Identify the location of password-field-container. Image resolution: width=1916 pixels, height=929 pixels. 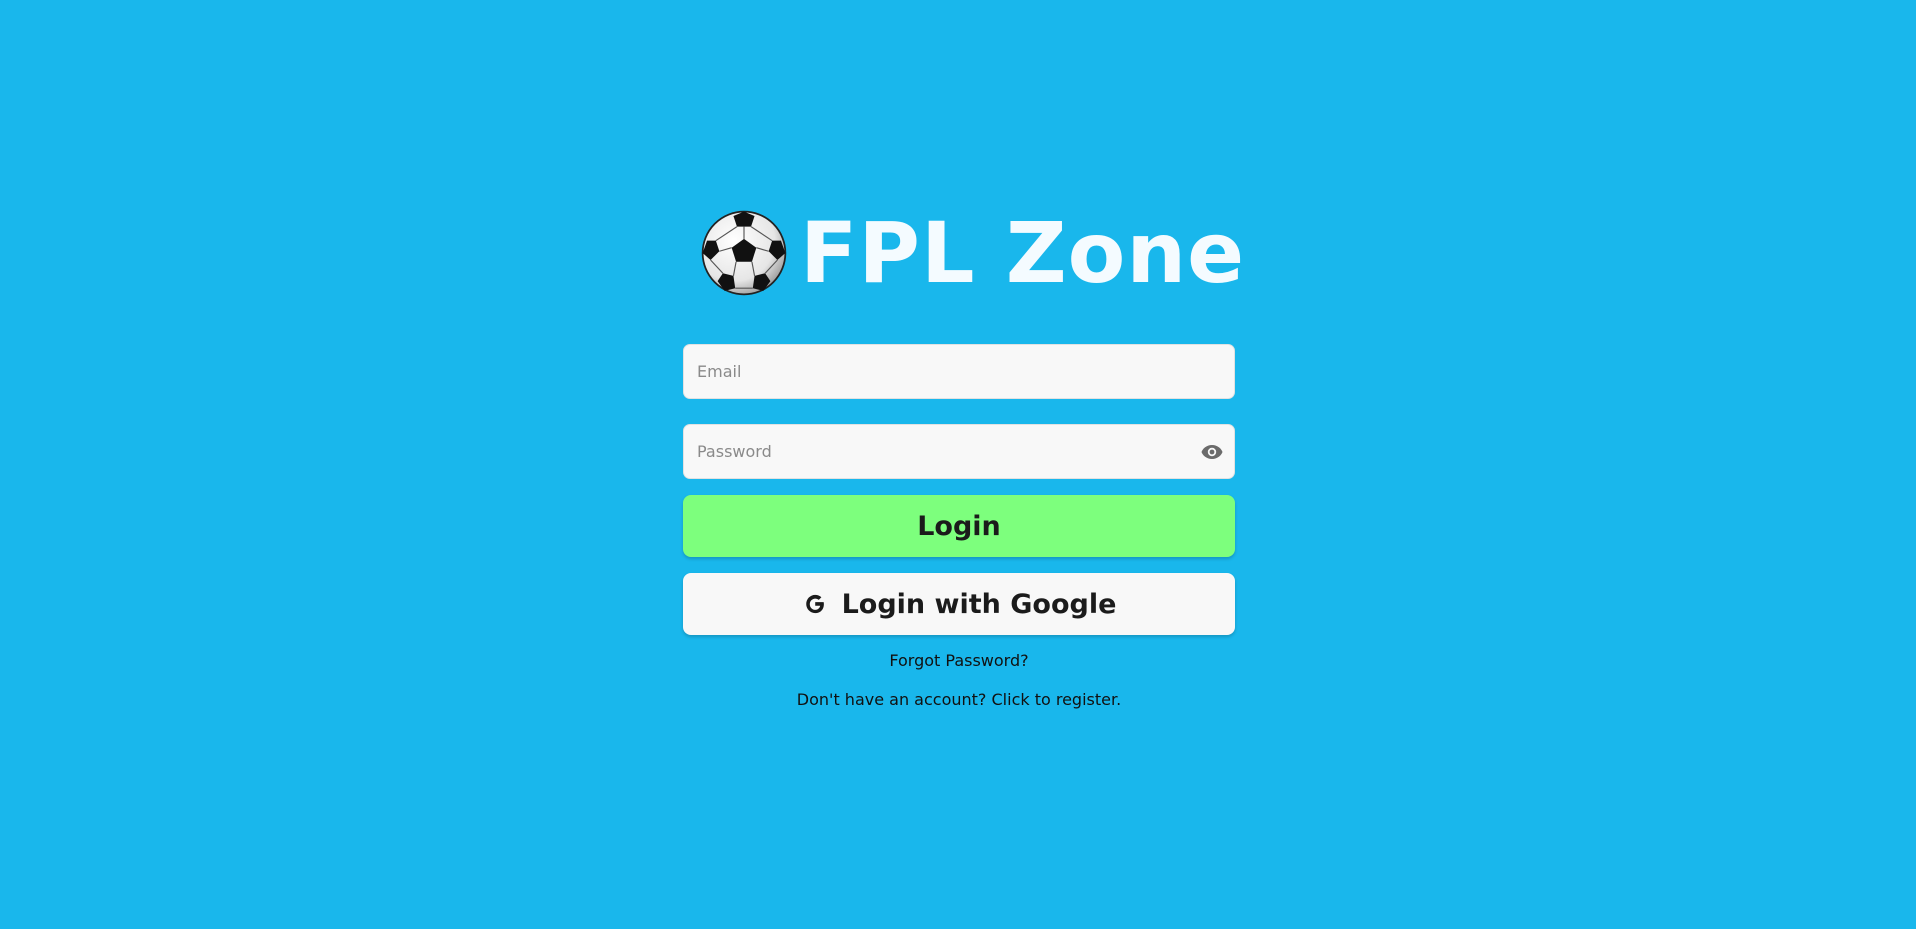
(959, 451).